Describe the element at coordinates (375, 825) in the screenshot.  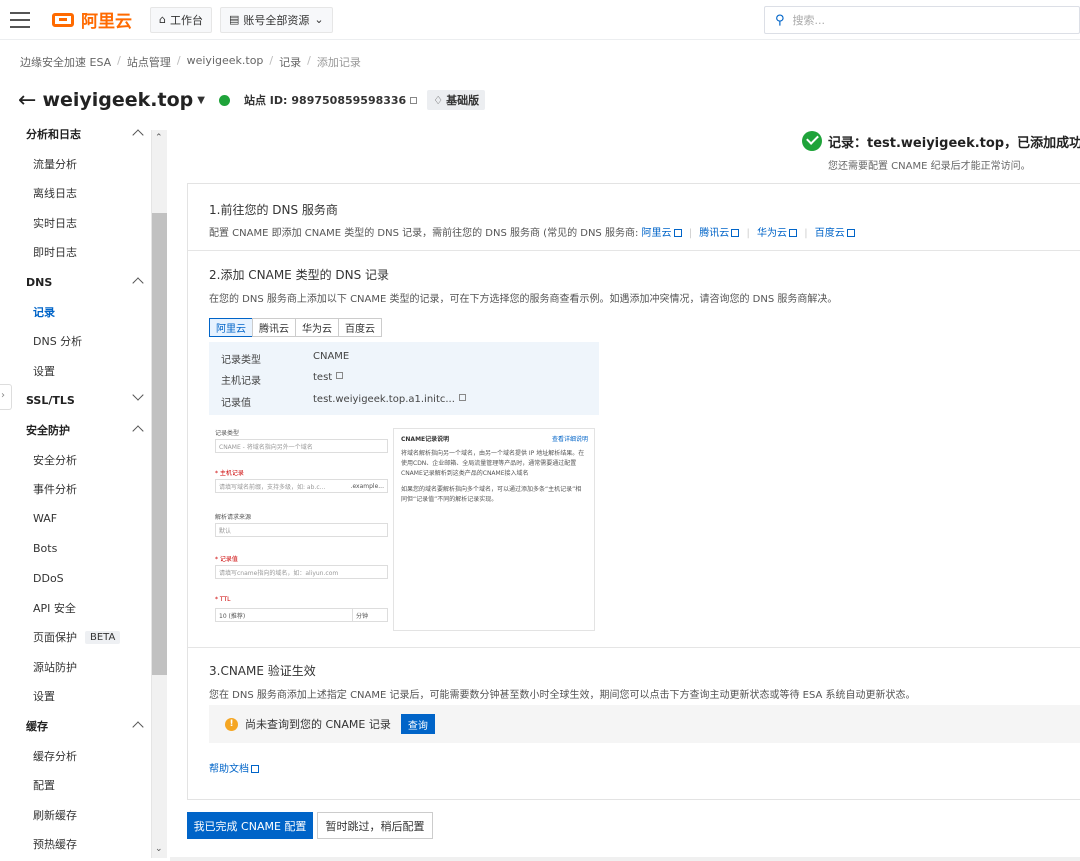
I see `skip-button: 暂时跳过，稍后配置` at that location.